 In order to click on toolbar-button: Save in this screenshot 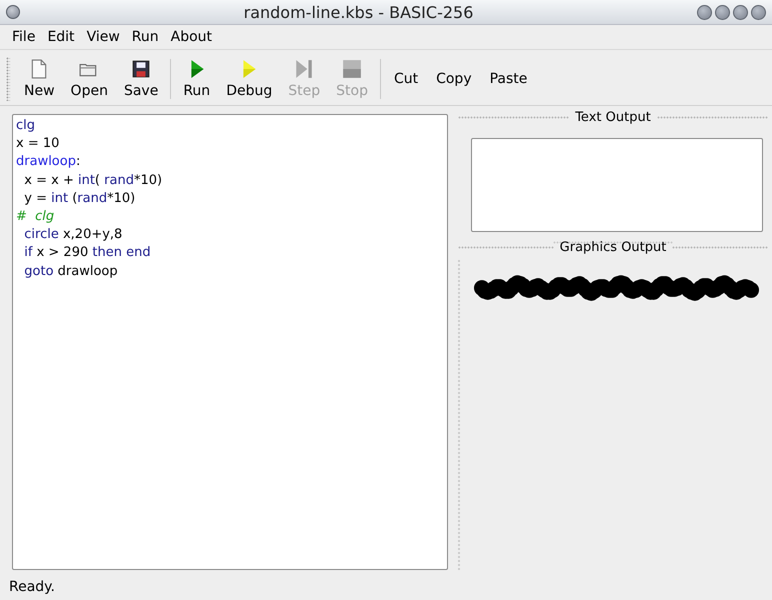, I will do `click(141, 79)`.